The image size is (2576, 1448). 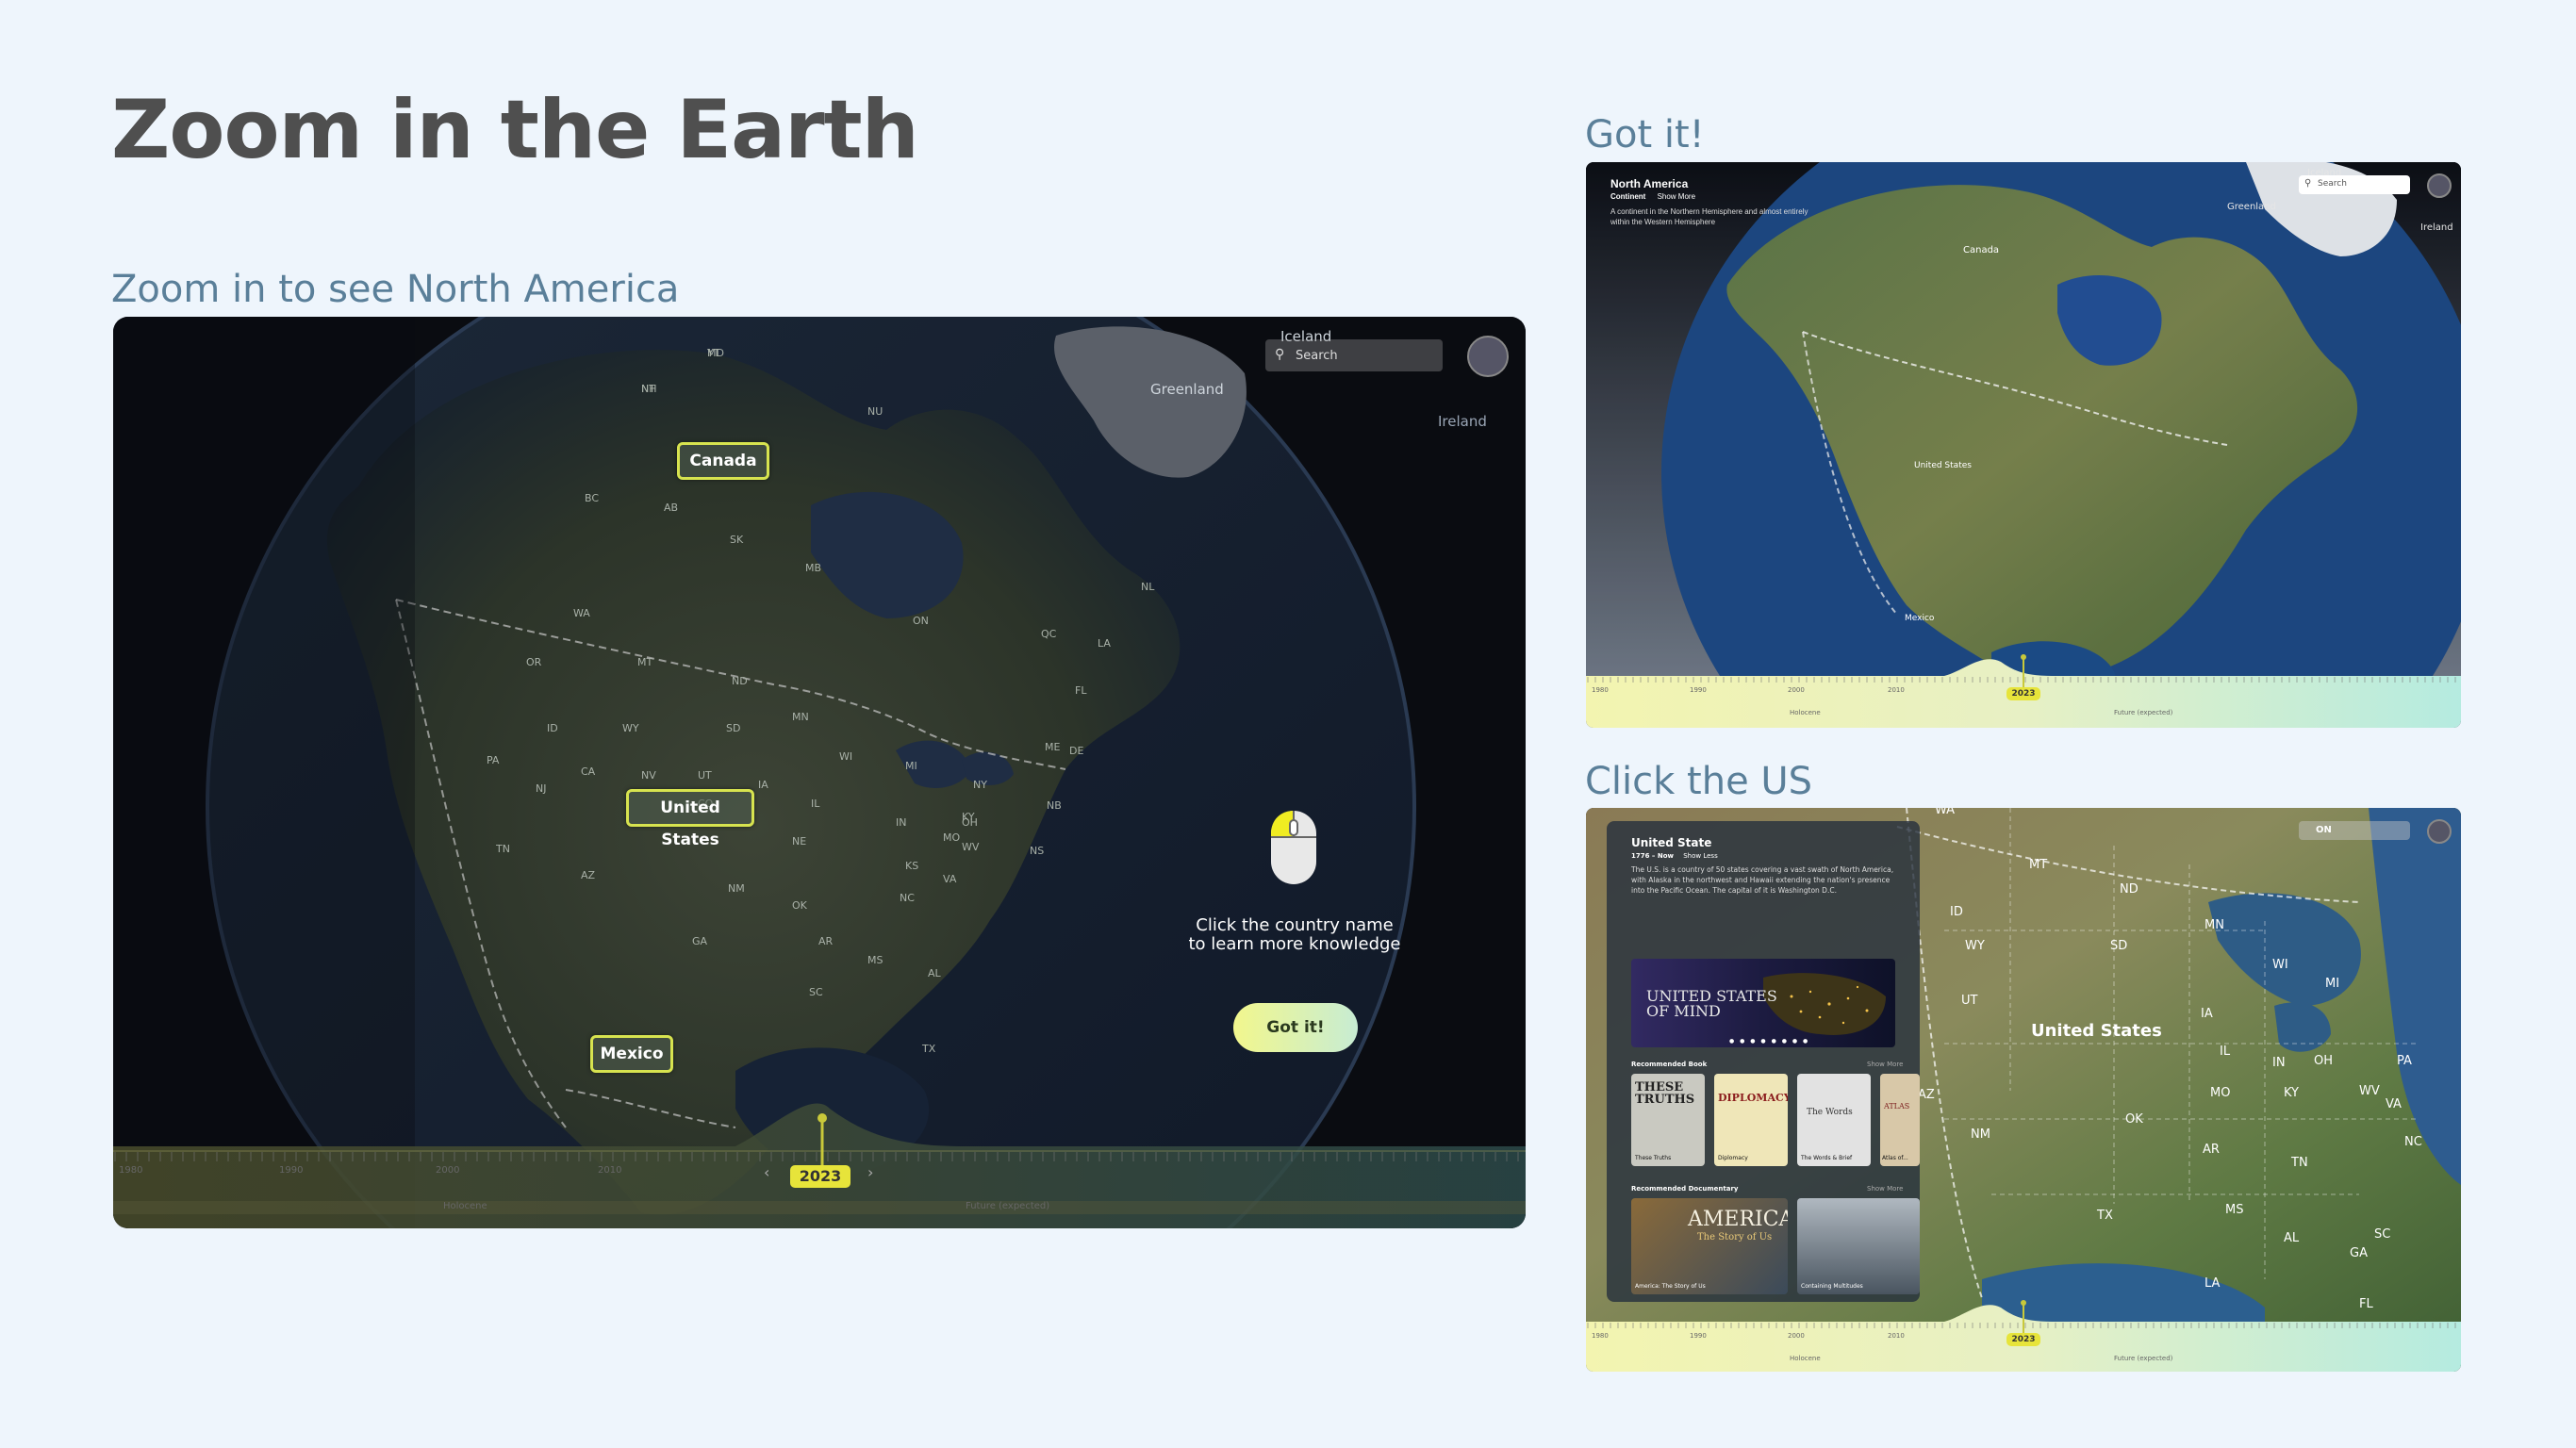 I want to click on us-banner-line-2: OF MIND, so click(x=1683, y=1011).